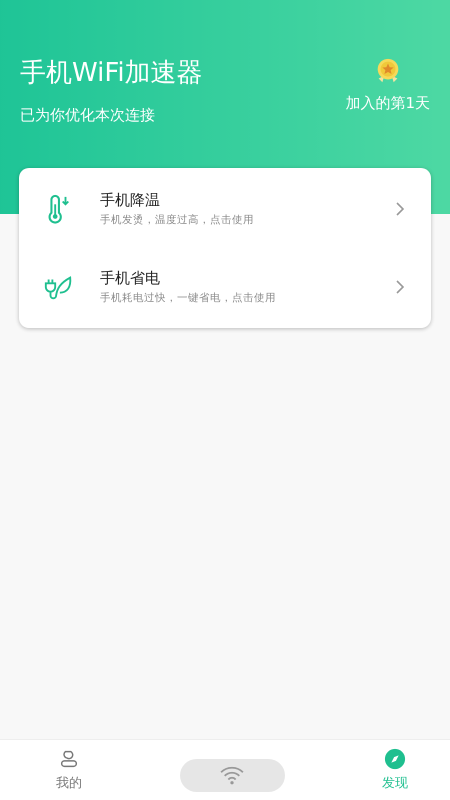 Image resolution: width=450 pixels, height=800 pixels. What do you see at coordinates (130, 200) in the screenshot?
I see `feature-title: 手机降温` at bounding box center [130, 200].